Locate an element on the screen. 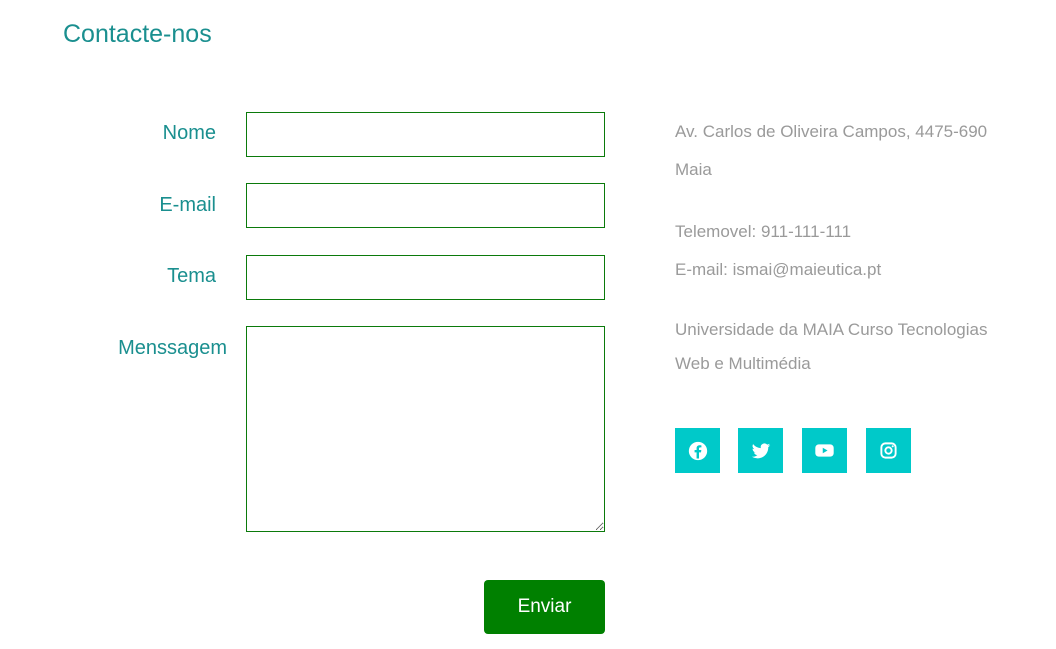 This screenshot has height=649, width=1056. email-label: E-mail is located at coordinates (187, 205).